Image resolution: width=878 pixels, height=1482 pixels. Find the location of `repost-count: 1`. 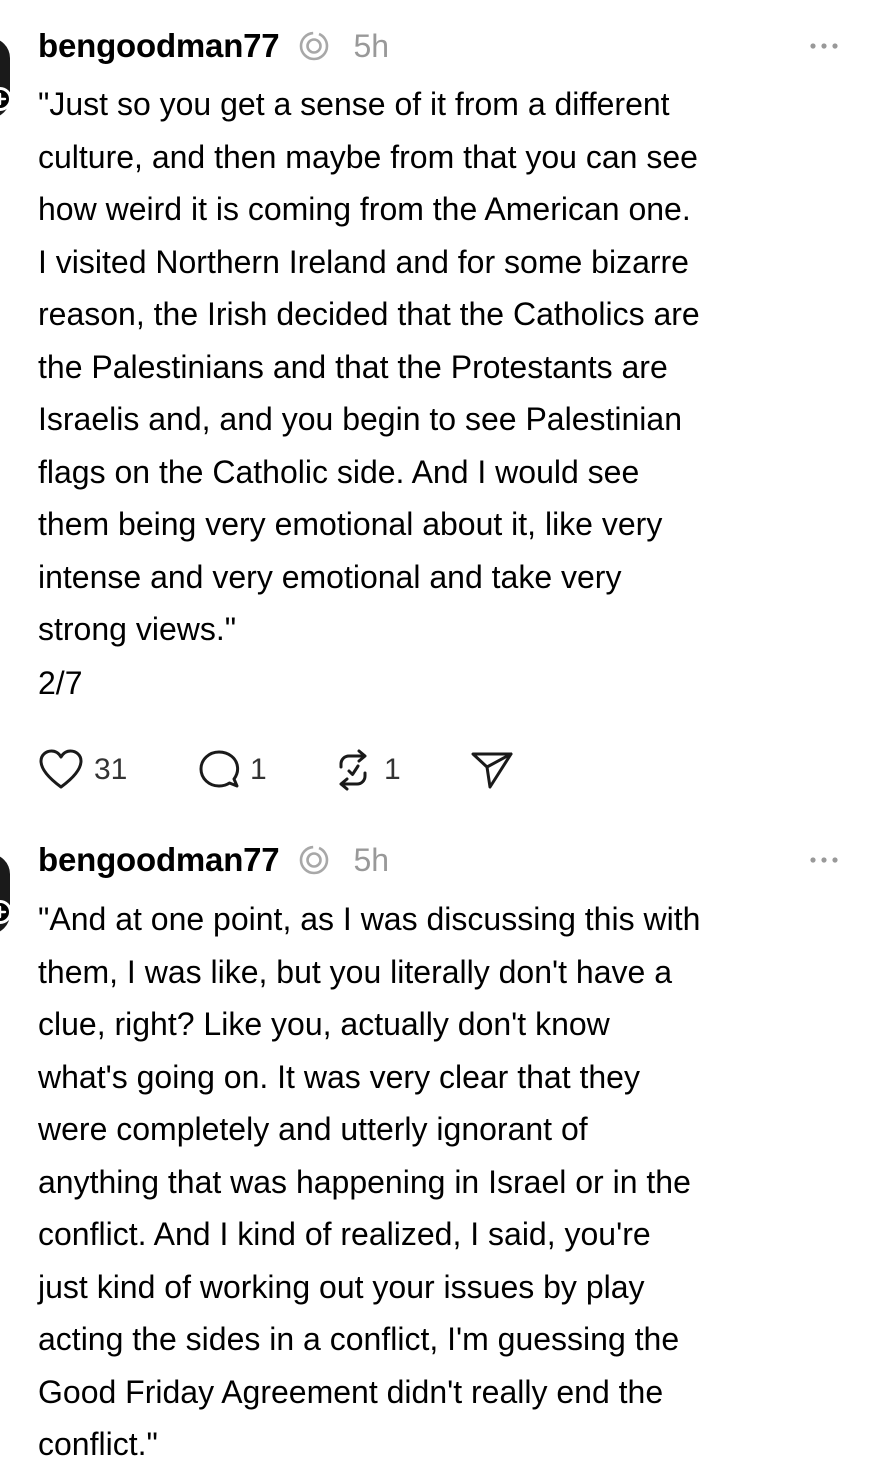

repost-count: 1 is located at coordinates (392, 769).